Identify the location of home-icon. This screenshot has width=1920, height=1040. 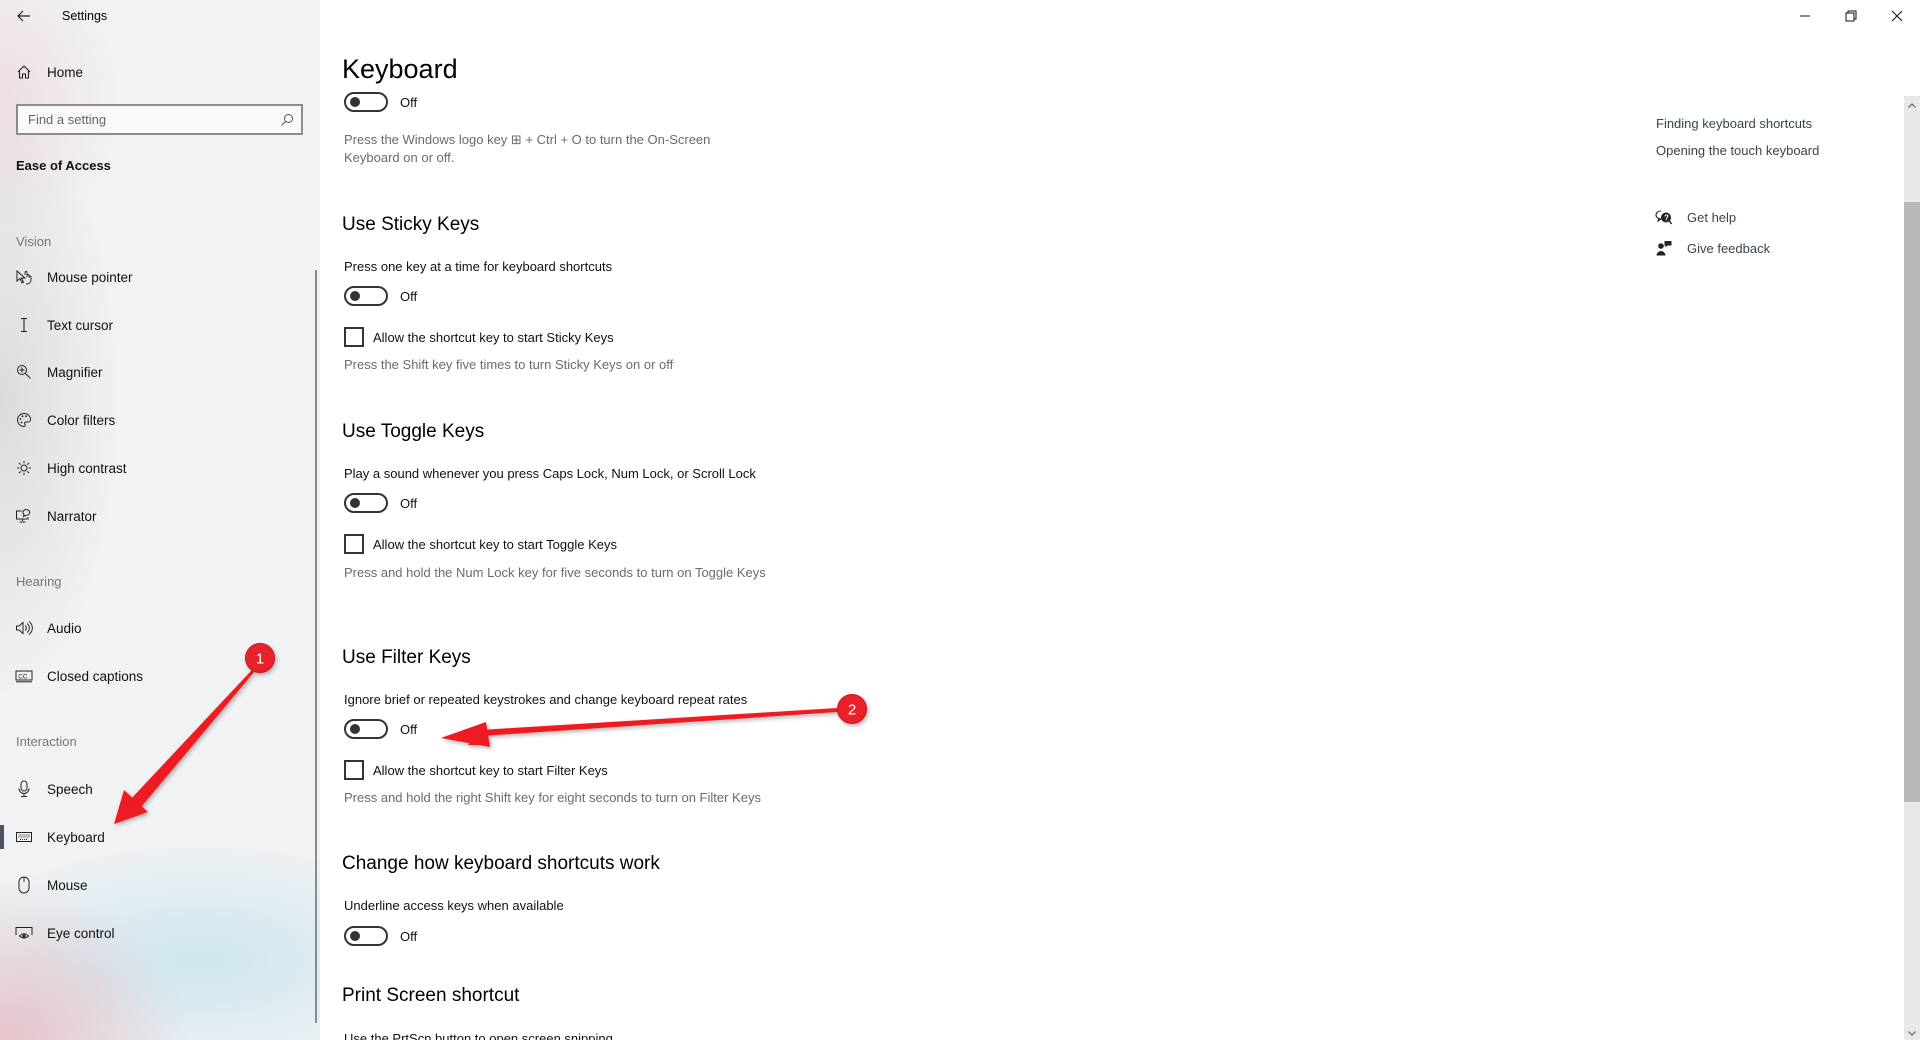
(24, 72).